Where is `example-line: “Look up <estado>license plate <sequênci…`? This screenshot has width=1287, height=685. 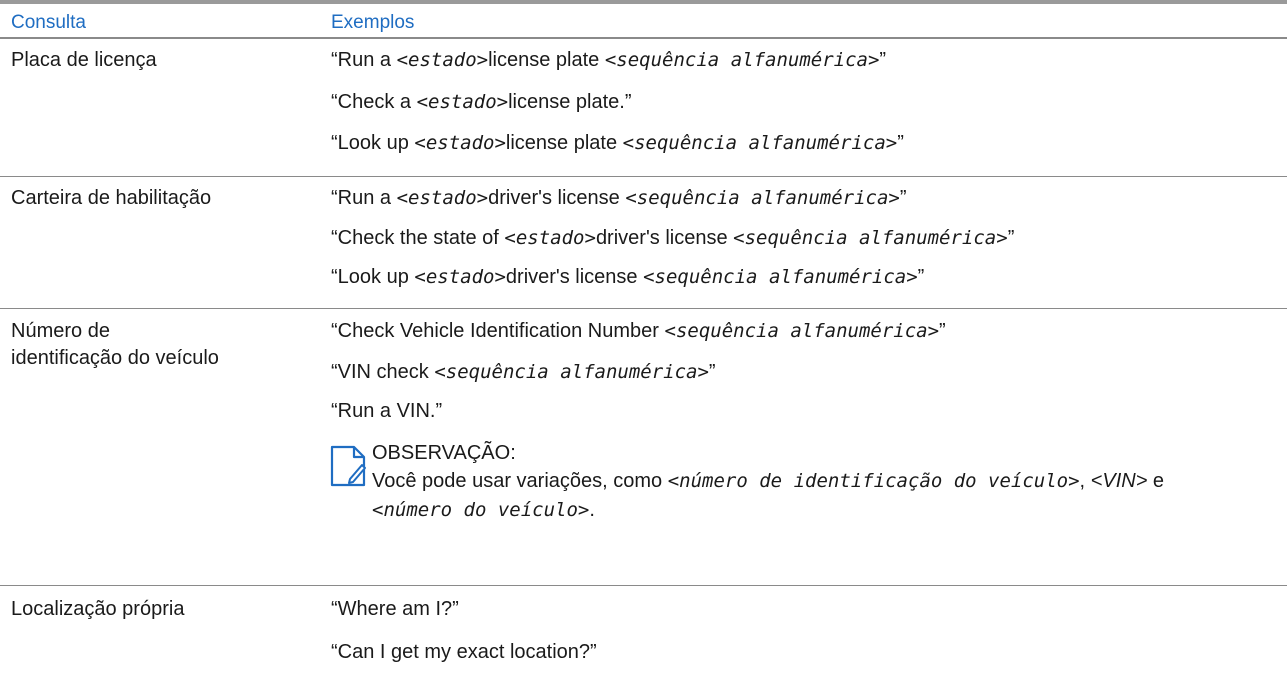 example-line: “Look up <estado>license plate <sequênci… is located at coordinates (617, 143).